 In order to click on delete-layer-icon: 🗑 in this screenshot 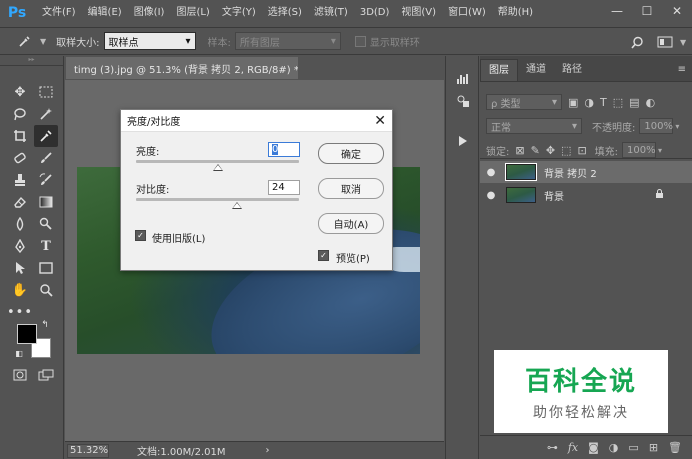, I will do `click(675, 447)`.